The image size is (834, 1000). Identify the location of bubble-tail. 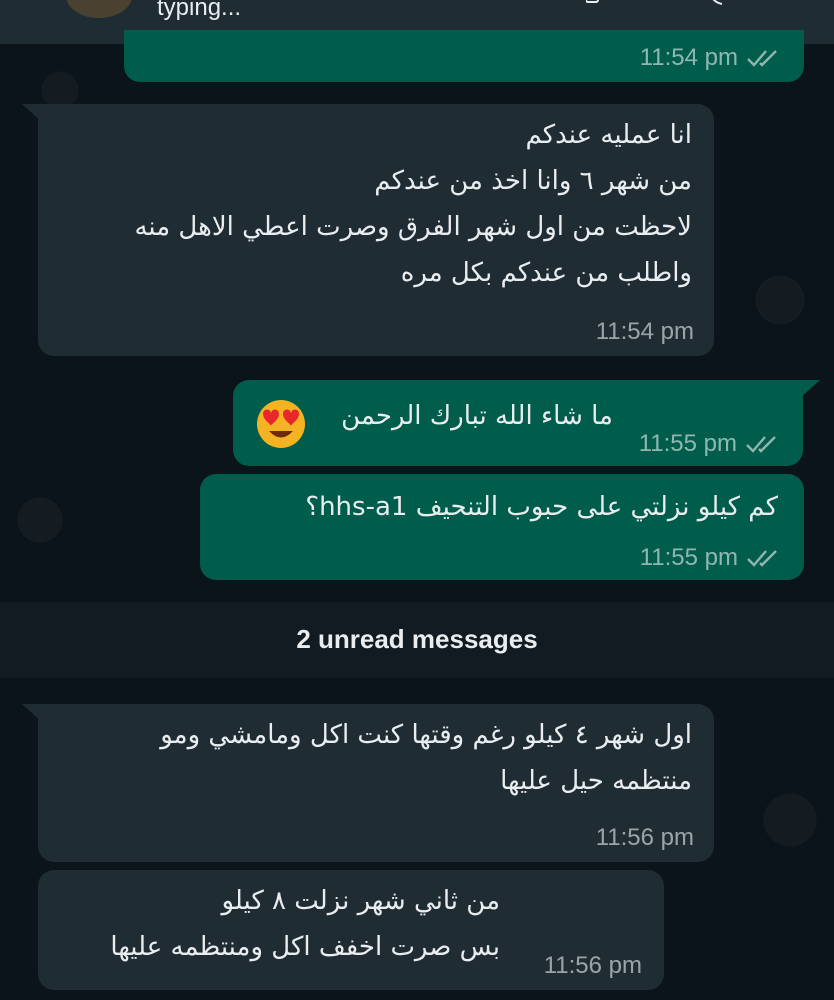
(810, 389).